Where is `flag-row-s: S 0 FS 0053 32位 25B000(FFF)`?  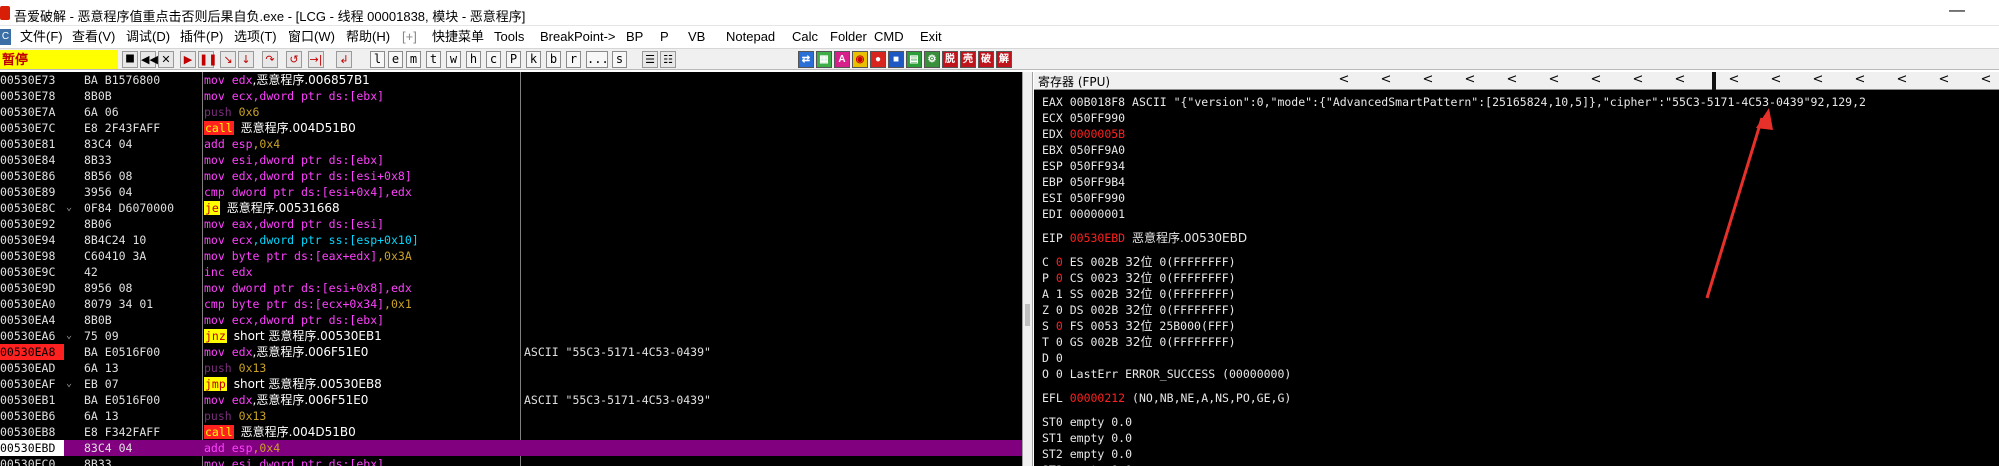
flag-row-s: S 0 FS 0053 32位 25B000(FFF) is located at coordinates (1139, 326).